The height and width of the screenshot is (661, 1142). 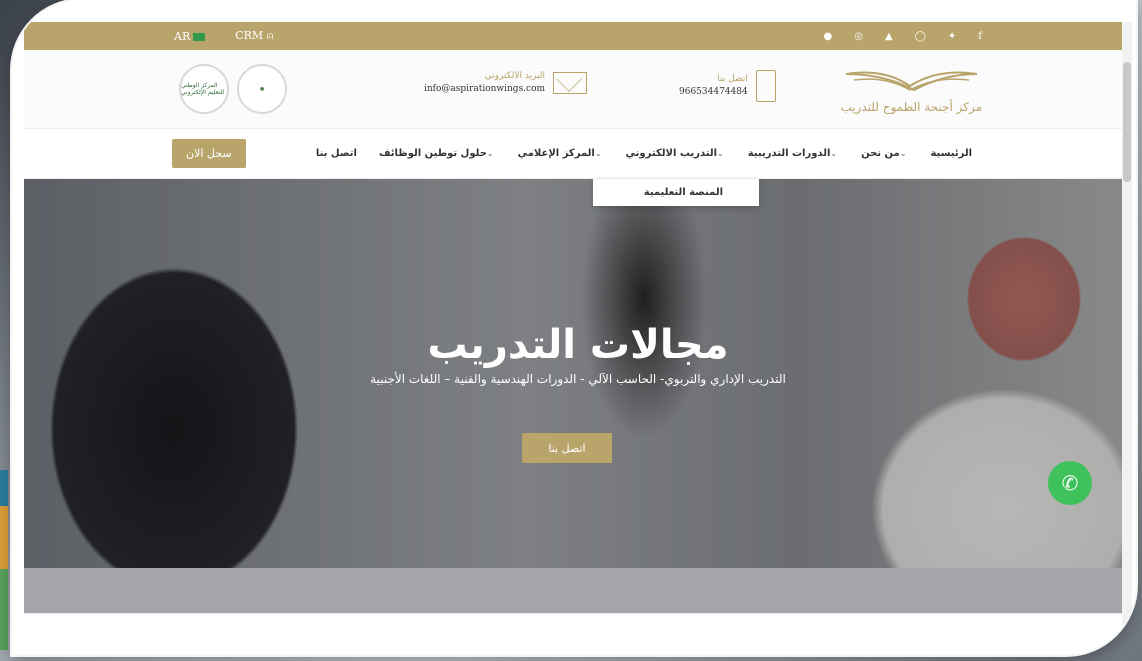 What do you see at coordinates (889, 36) in the screenshot?
I see `youtube-icon: ▲` at bounding box center [889, 36].